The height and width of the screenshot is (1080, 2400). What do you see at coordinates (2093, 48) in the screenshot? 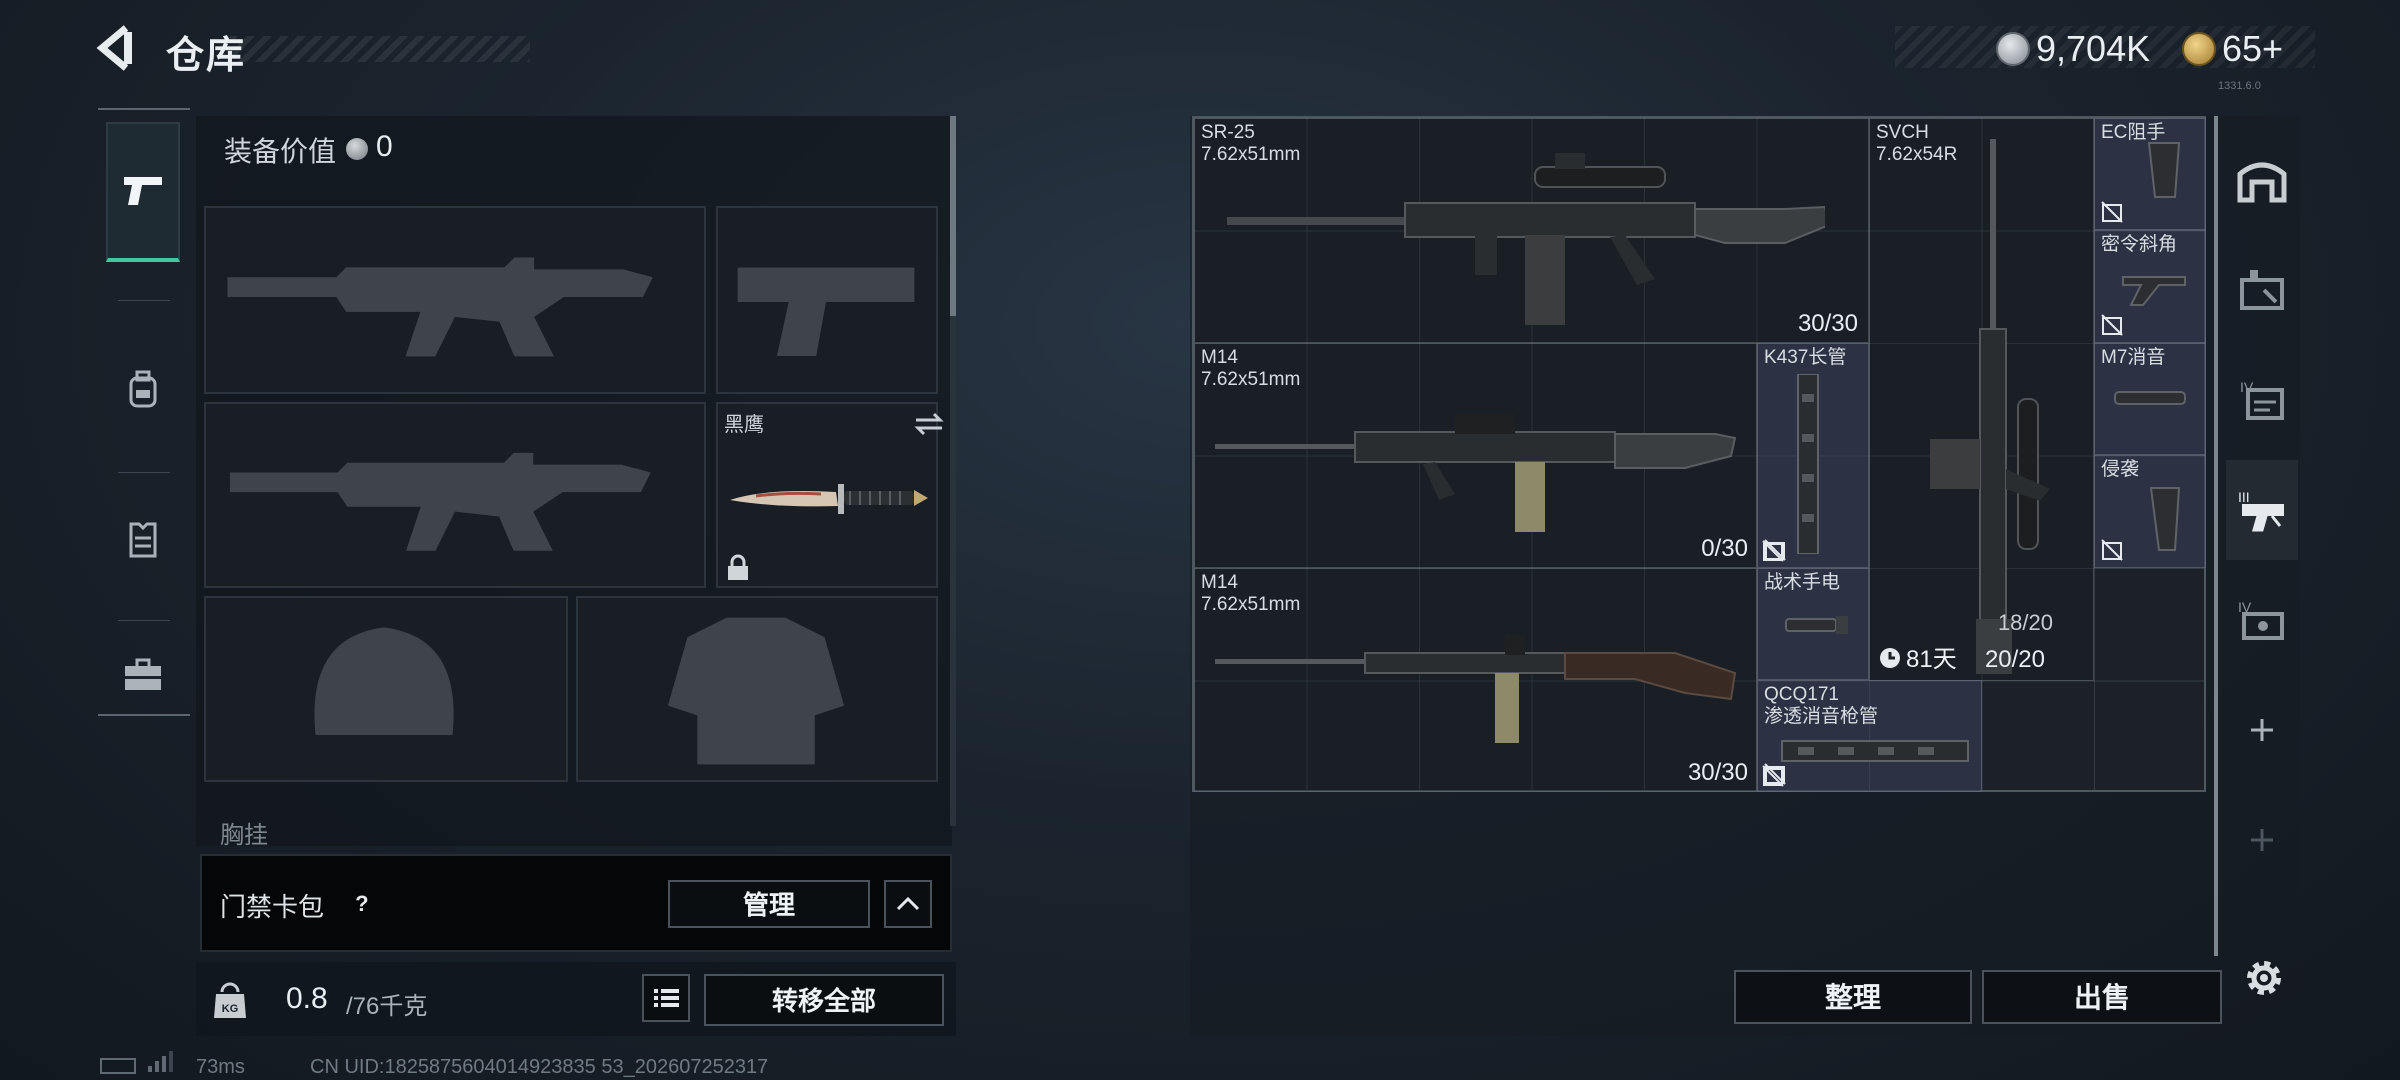
I see `coin-balance: 9,704K` at bounding box center [2093, 48].